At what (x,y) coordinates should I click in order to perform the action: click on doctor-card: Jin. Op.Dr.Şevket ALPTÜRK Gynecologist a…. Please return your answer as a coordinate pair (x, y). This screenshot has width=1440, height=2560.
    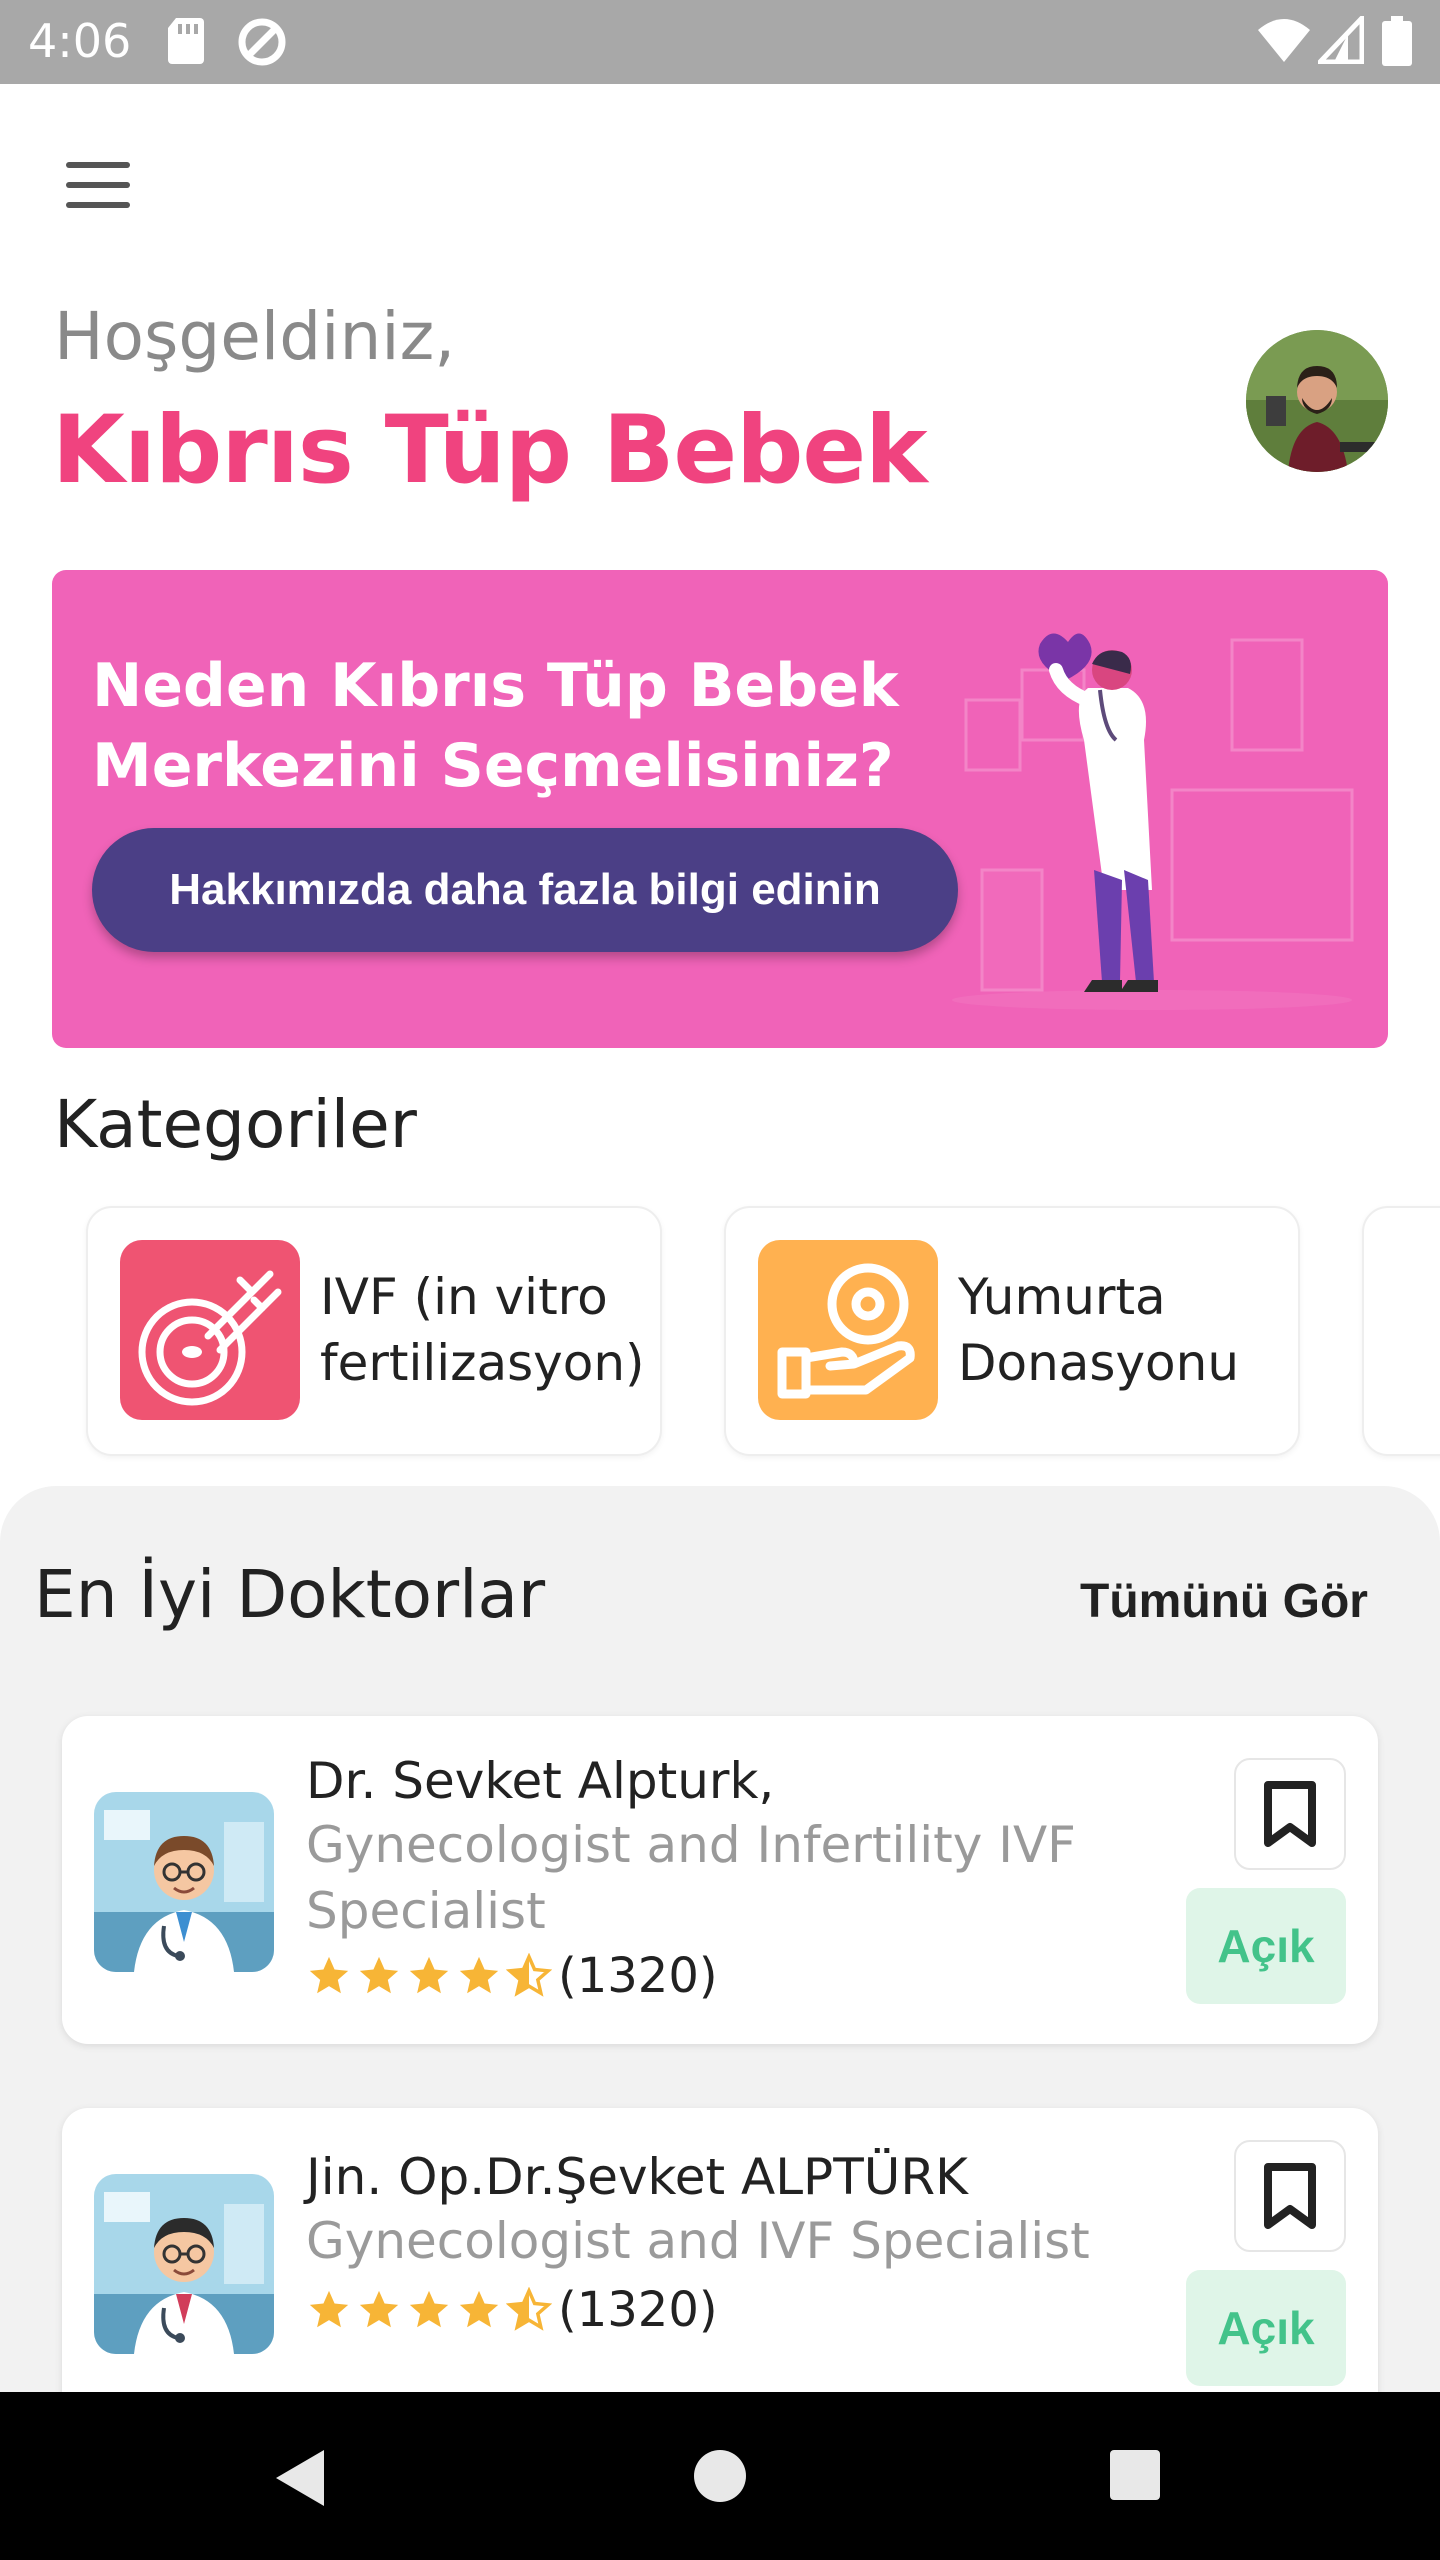
    Looking at the image, I should click on (720, 2273).